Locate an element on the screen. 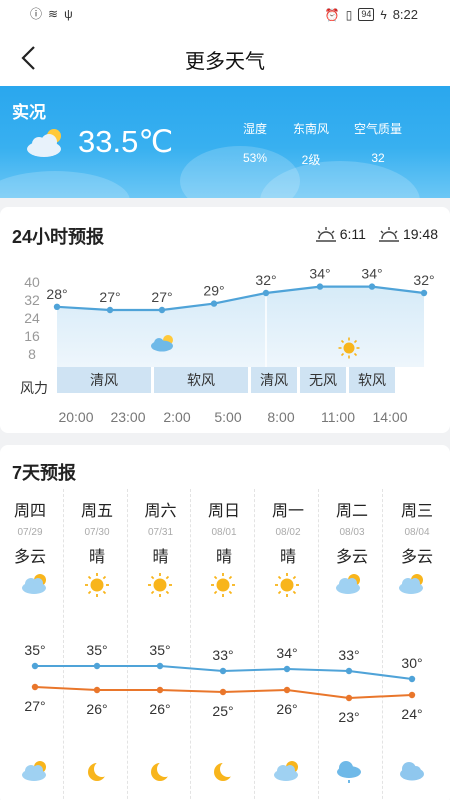 The image size is (450, 800). usb-icon: ψ is located at coordinates (68, 14).